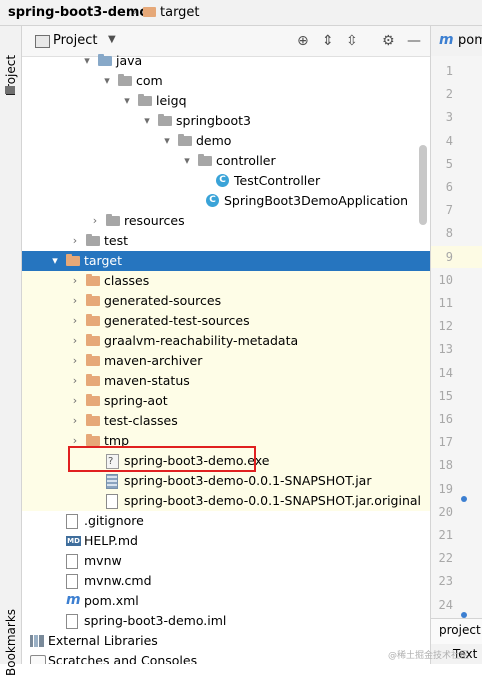 This screenshot has height=676, width=482. I want to click on panel-title: Project, so click(75, 40).